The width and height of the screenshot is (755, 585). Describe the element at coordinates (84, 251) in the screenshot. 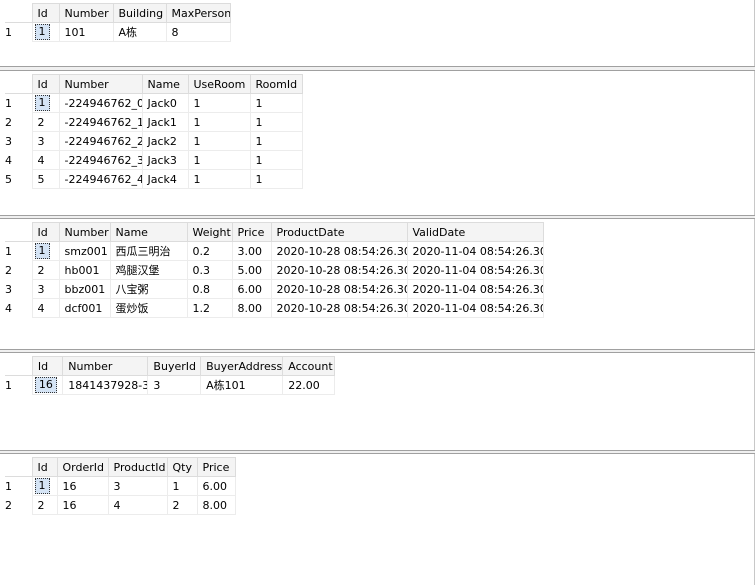

I see `cell-number: smz001` at that location.